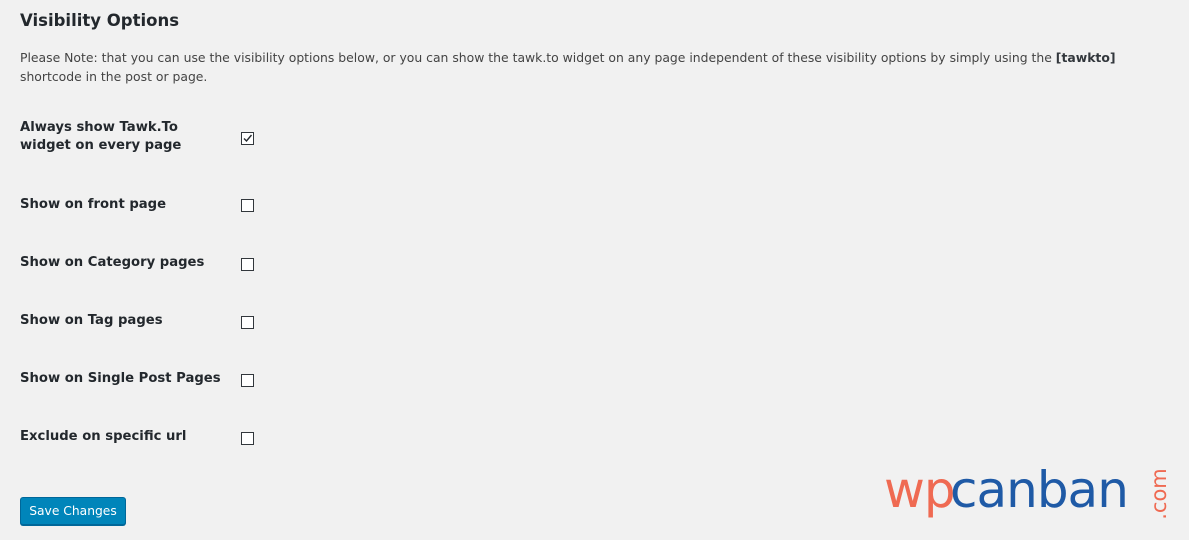  I want to click on watermark-wp-text: wp, so click(920, 490).